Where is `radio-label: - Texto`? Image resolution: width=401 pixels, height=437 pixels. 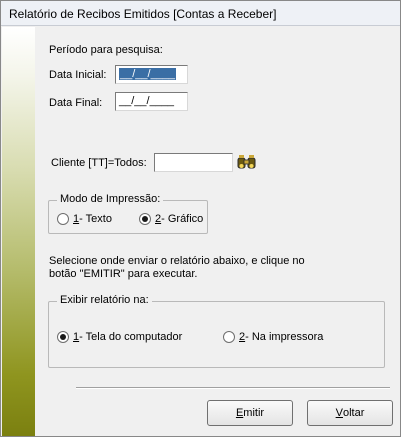 radio-label: - Texto is located at coordinates (95, 219).